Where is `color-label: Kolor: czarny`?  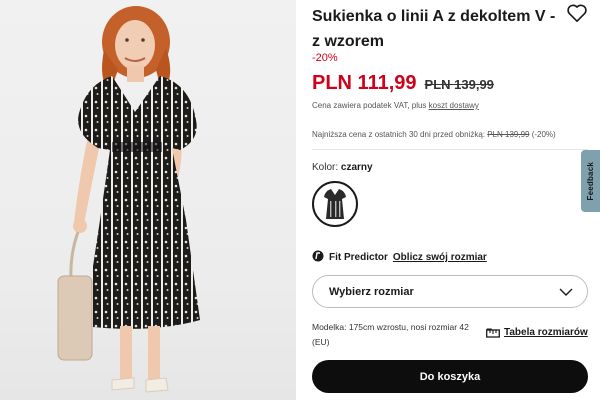
color-label: Kolor: czarny is located at coordinates (342, 167).